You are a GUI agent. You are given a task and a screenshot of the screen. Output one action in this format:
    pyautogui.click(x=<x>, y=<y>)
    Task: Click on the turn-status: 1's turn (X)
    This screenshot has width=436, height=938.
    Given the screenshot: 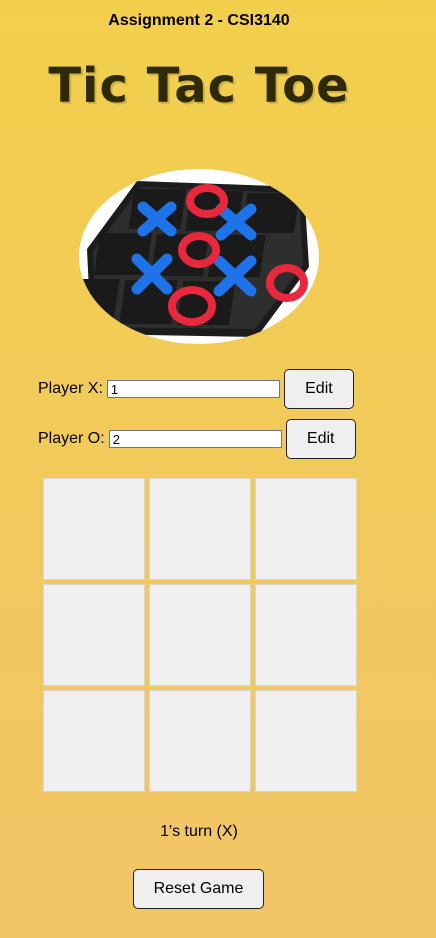 What is the action you would take?
    pyautogui.click(x=199, y=831)
    